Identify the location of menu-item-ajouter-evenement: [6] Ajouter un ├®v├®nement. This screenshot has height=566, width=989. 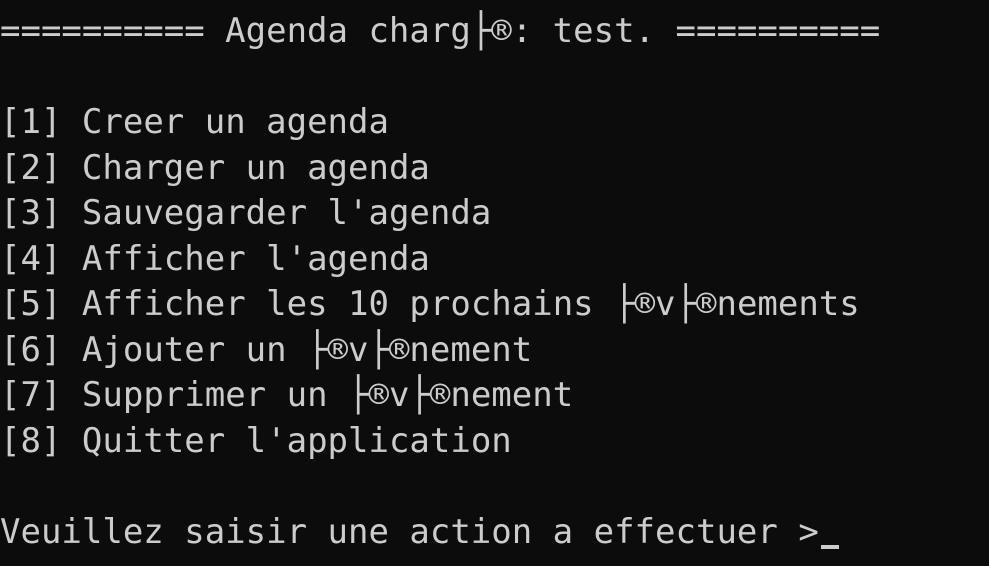
(266, 351).